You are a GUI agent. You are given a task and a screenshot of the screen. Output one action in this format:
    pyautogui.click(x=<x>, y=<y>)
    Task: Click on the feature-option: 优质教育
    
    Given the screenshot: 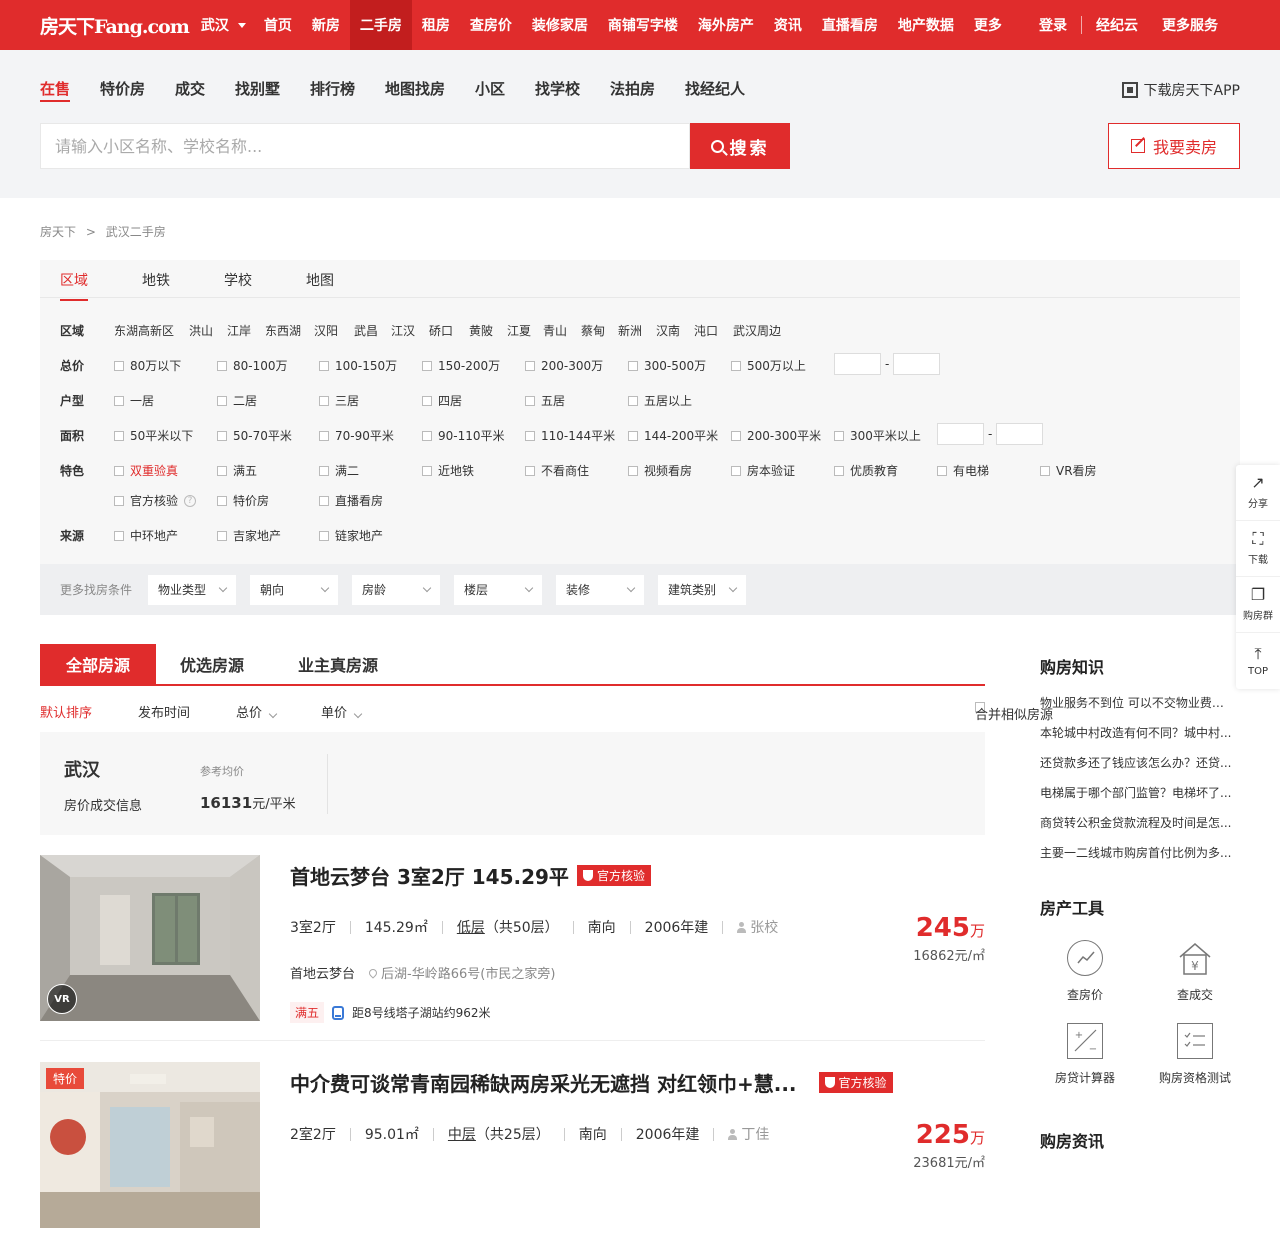 What is the action you would take?
    pyautogui.click(x=866, y=470)
    